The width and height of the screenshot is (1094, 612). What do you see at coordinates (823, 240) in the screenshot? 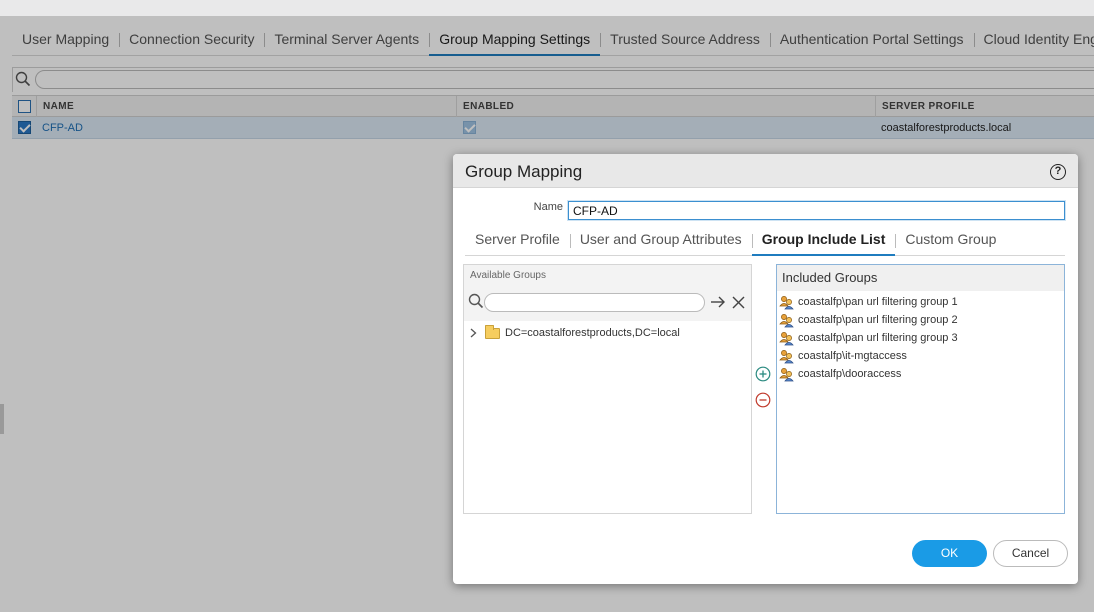
I see `tab-group-include-list: Group Include List` at bounding box center [823, 240].